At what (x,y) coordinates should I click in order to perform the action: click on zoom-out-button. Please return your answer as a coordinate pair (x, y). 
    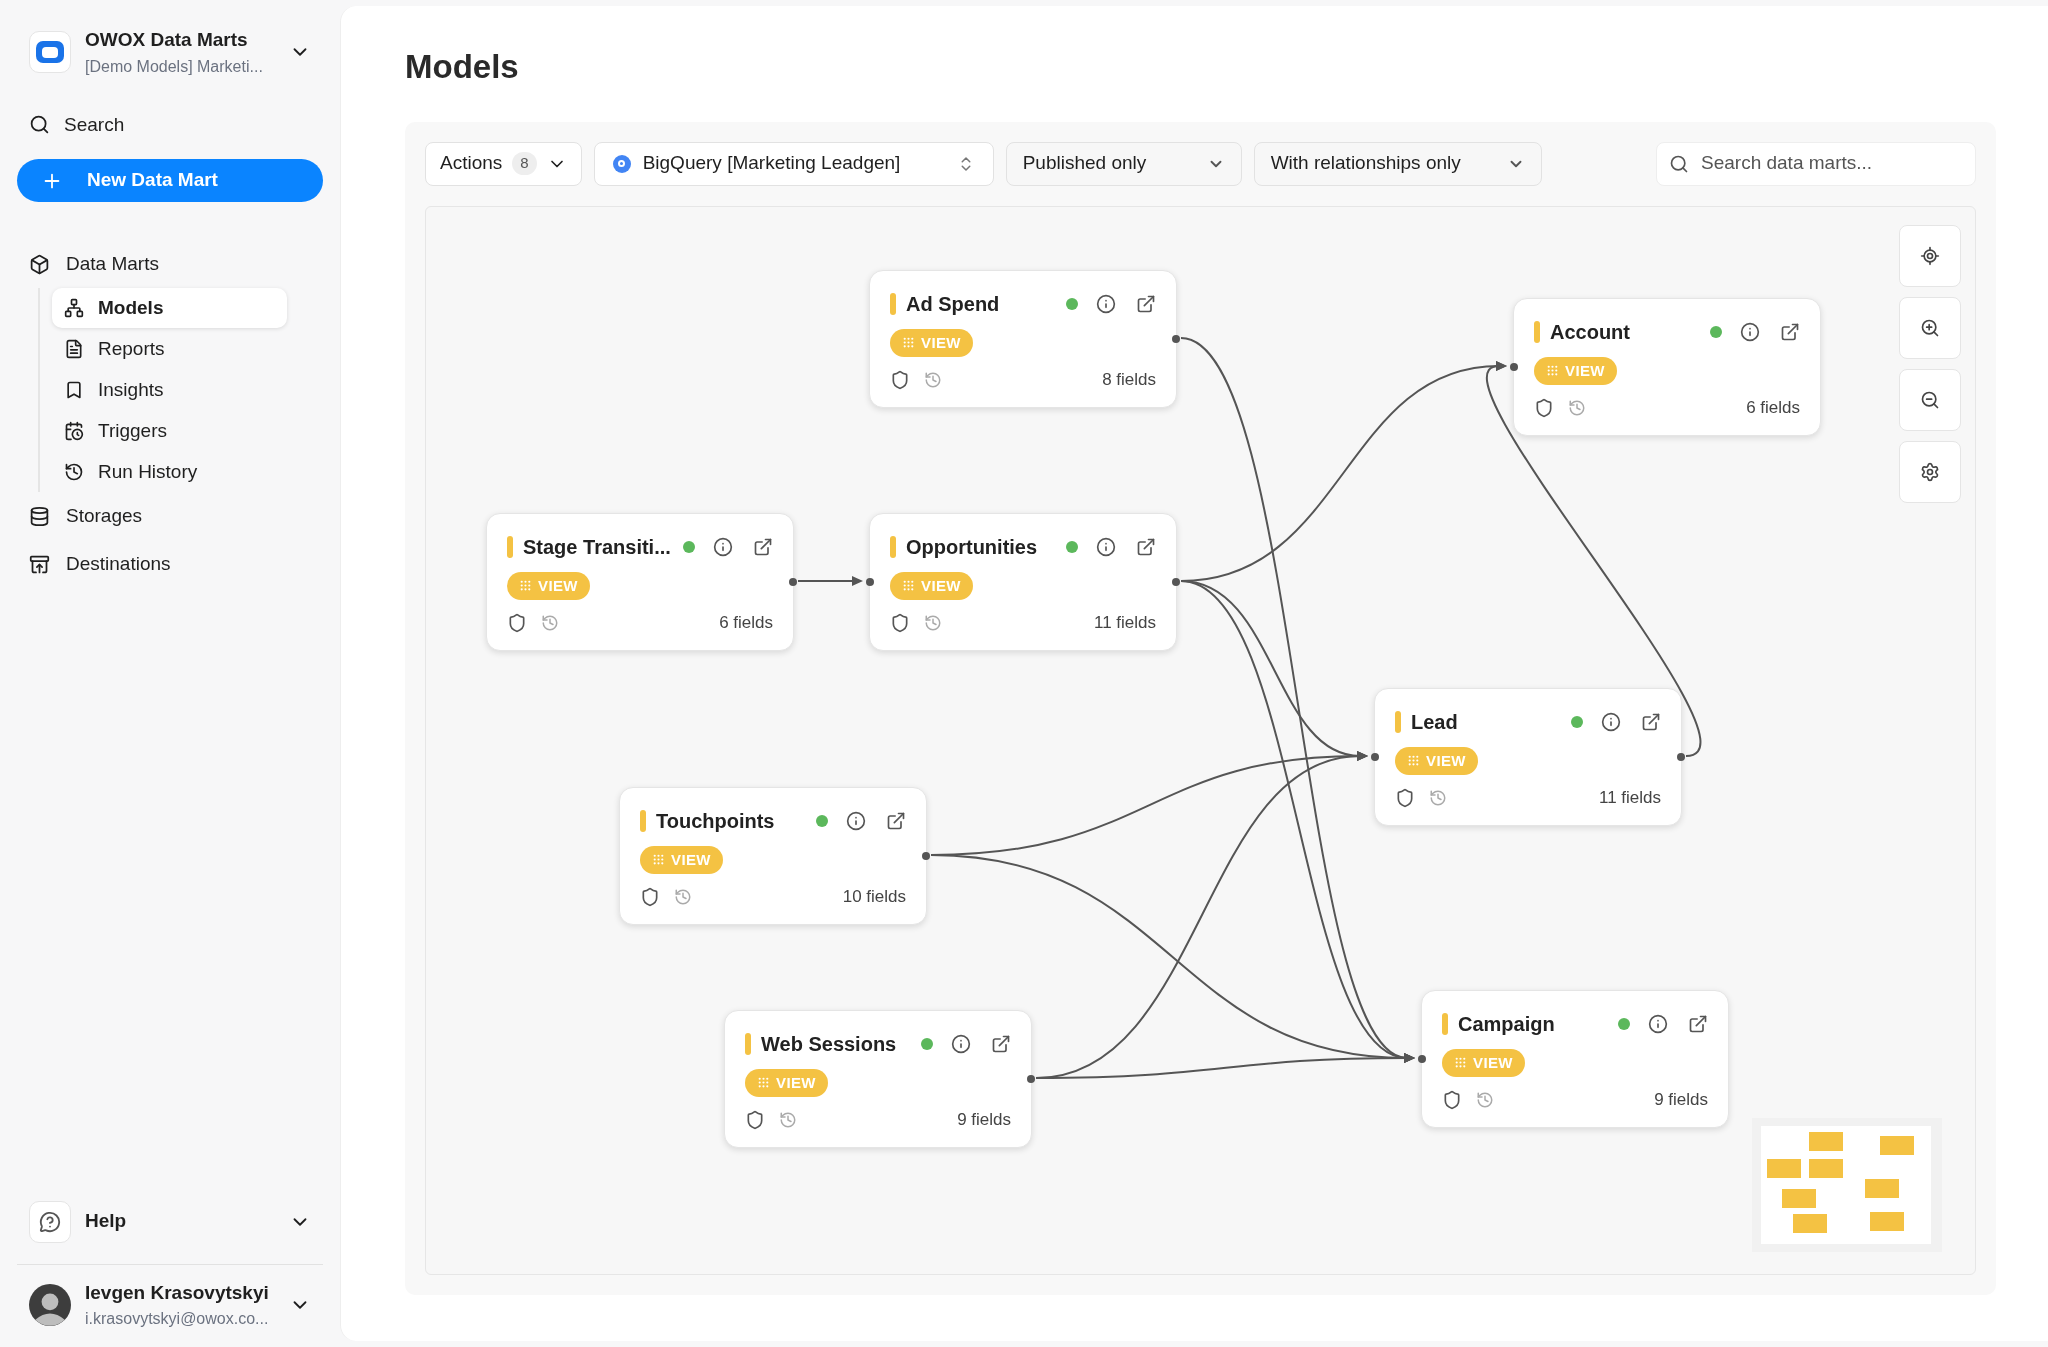
    Looking at the image, I should click on (1930, 399).